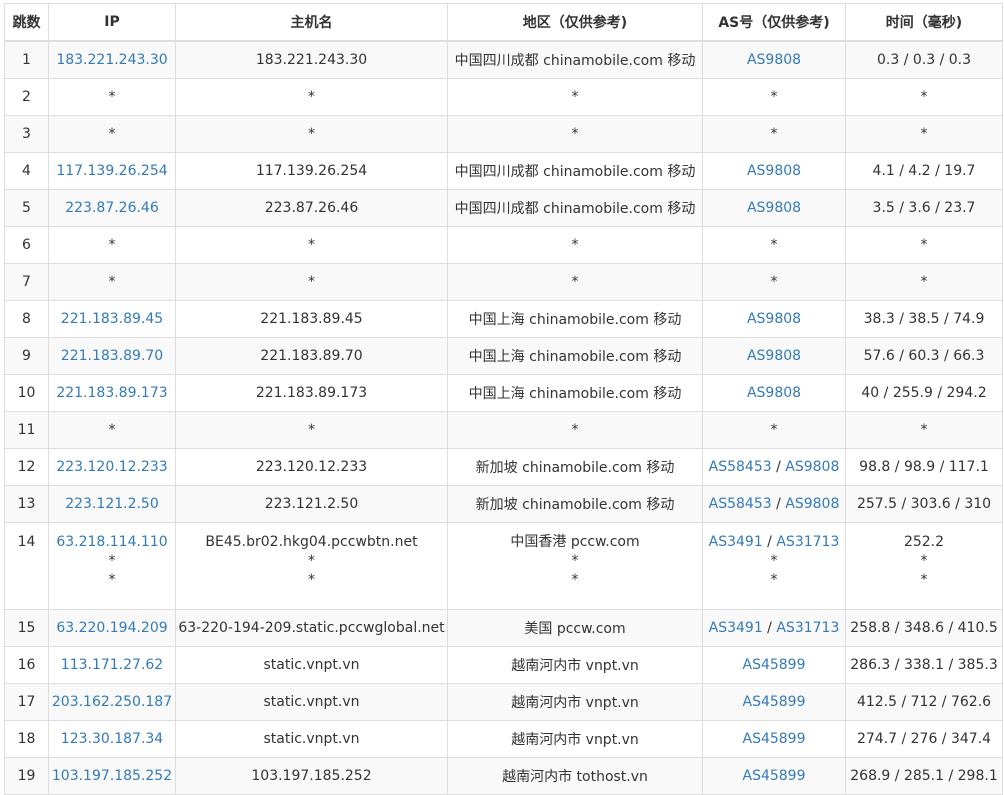 This screenshot has height=795, width=1004. I want to click on region-cell: 越南河内市 tothost.vn, so click(575, 776).